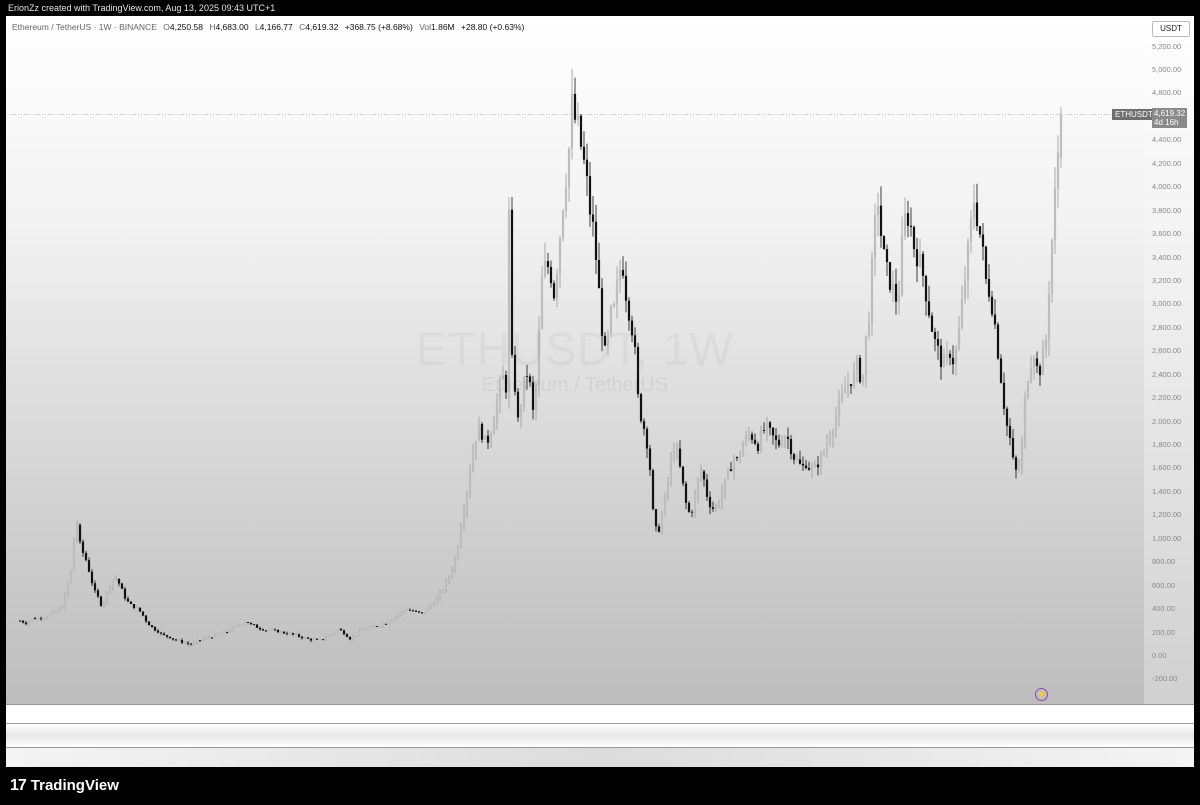 This screenshot has width=1200, height=805. Describe the element at coordinates (1167, 163) in the screenshot. I see `price-tick: 4,200.00` at that location.